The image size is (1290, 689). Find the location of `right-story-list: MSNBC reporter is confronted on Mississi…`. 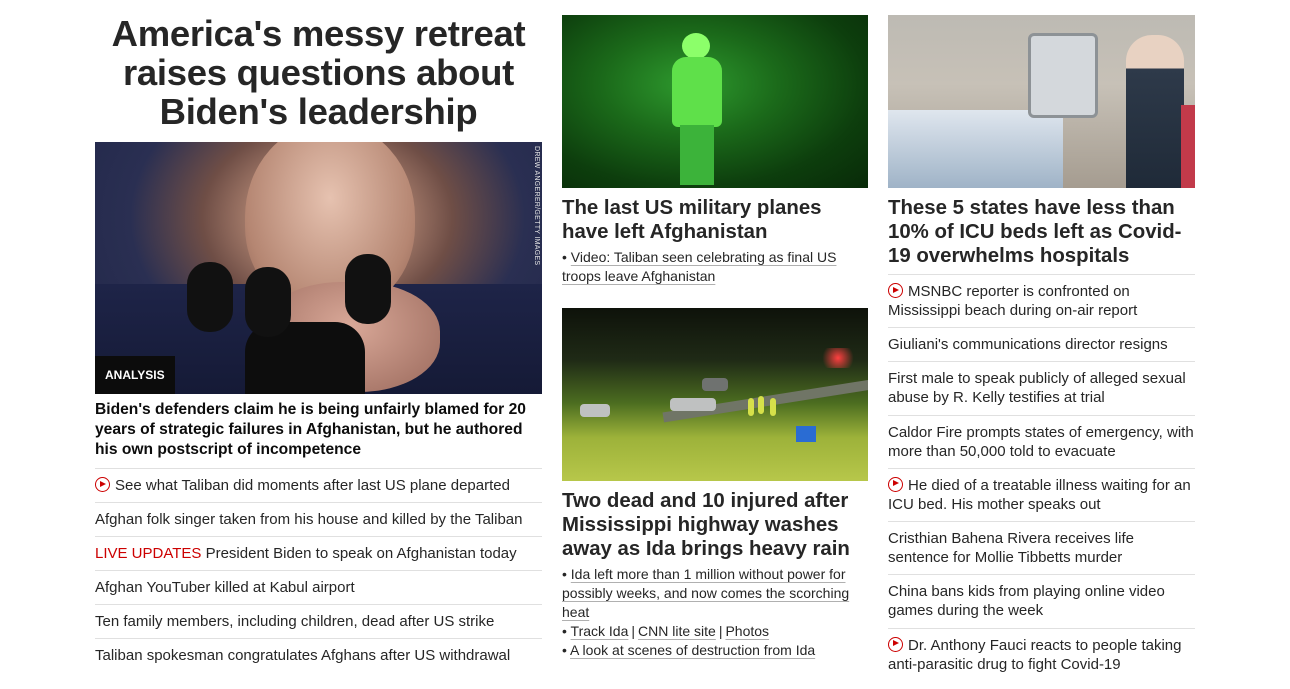

right-story-list: MSNBC reporter is confronted on Mississi… is located at coordinates (1041, 477).